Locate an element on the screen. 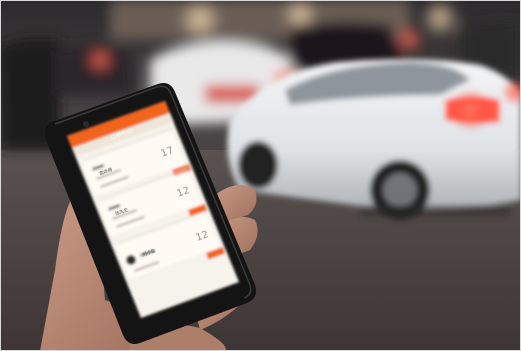  avatar is located at coordinates (131, 260).